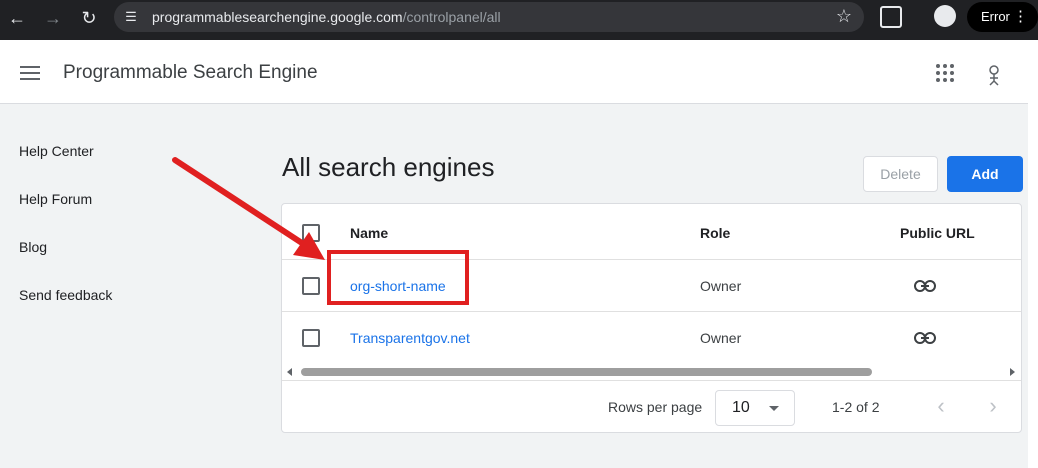 The height and width of the screenshot is (468, 1038). I want to click on sidebar-item-help-forum: Help Forum, so click(55, 199).